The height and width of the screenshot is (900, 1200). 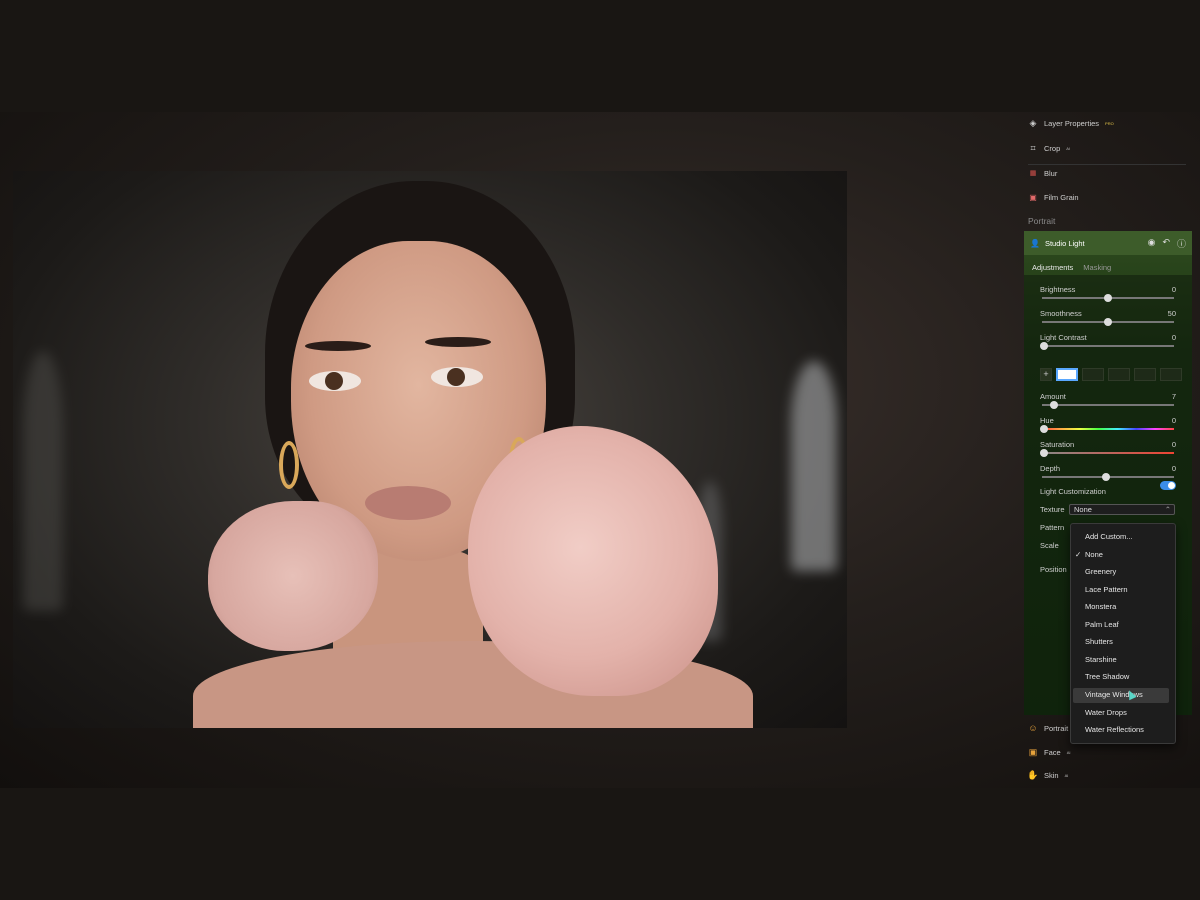 I want to click on divider, so click(x=1107, y=164).